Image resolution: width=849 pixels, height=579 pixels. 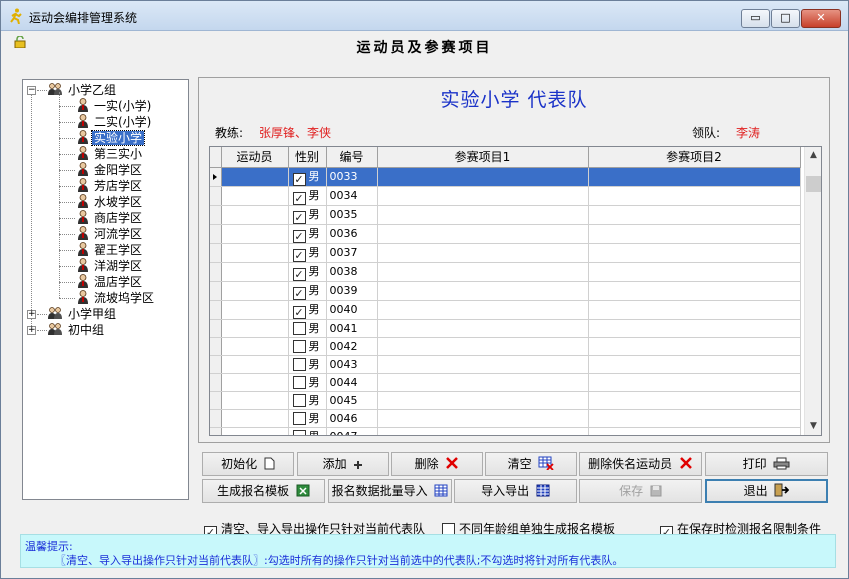 What do you see at coordinates (76, 330) in the screenshot?
I see `tree-group-2: 初中组` at bounding box center [76, 330].